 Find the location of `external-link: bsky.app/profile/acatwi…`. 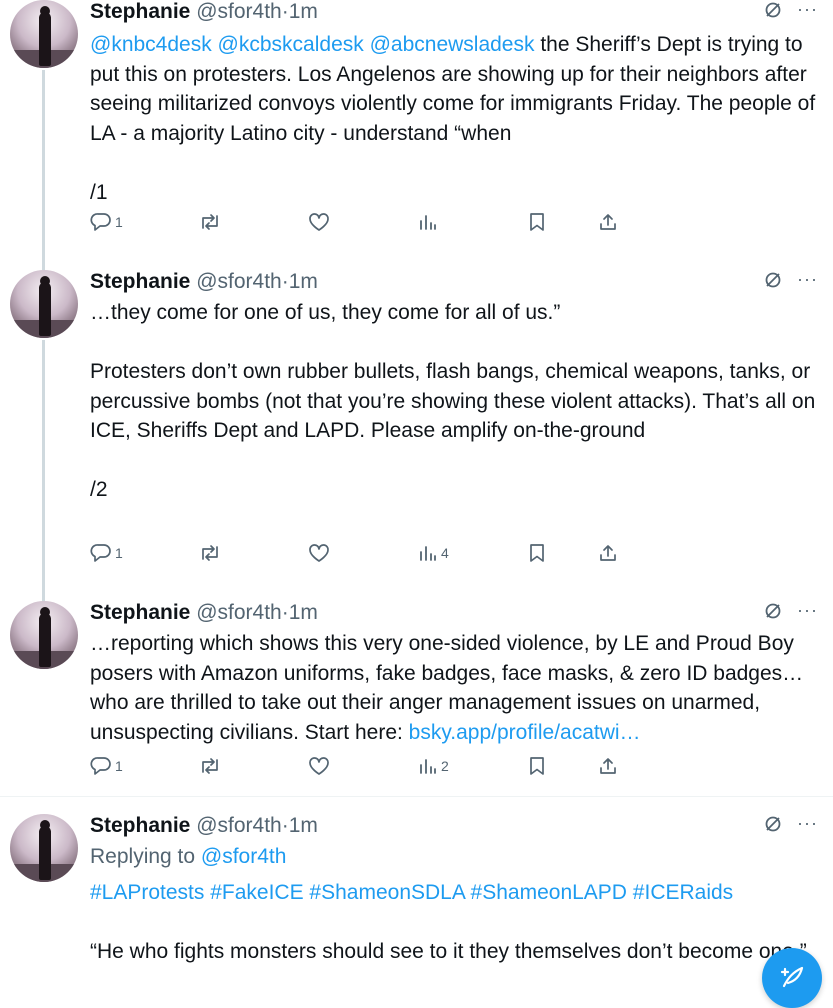

external-link: bsky.app/profile/acatwi… is located at coordinates (525, 732).